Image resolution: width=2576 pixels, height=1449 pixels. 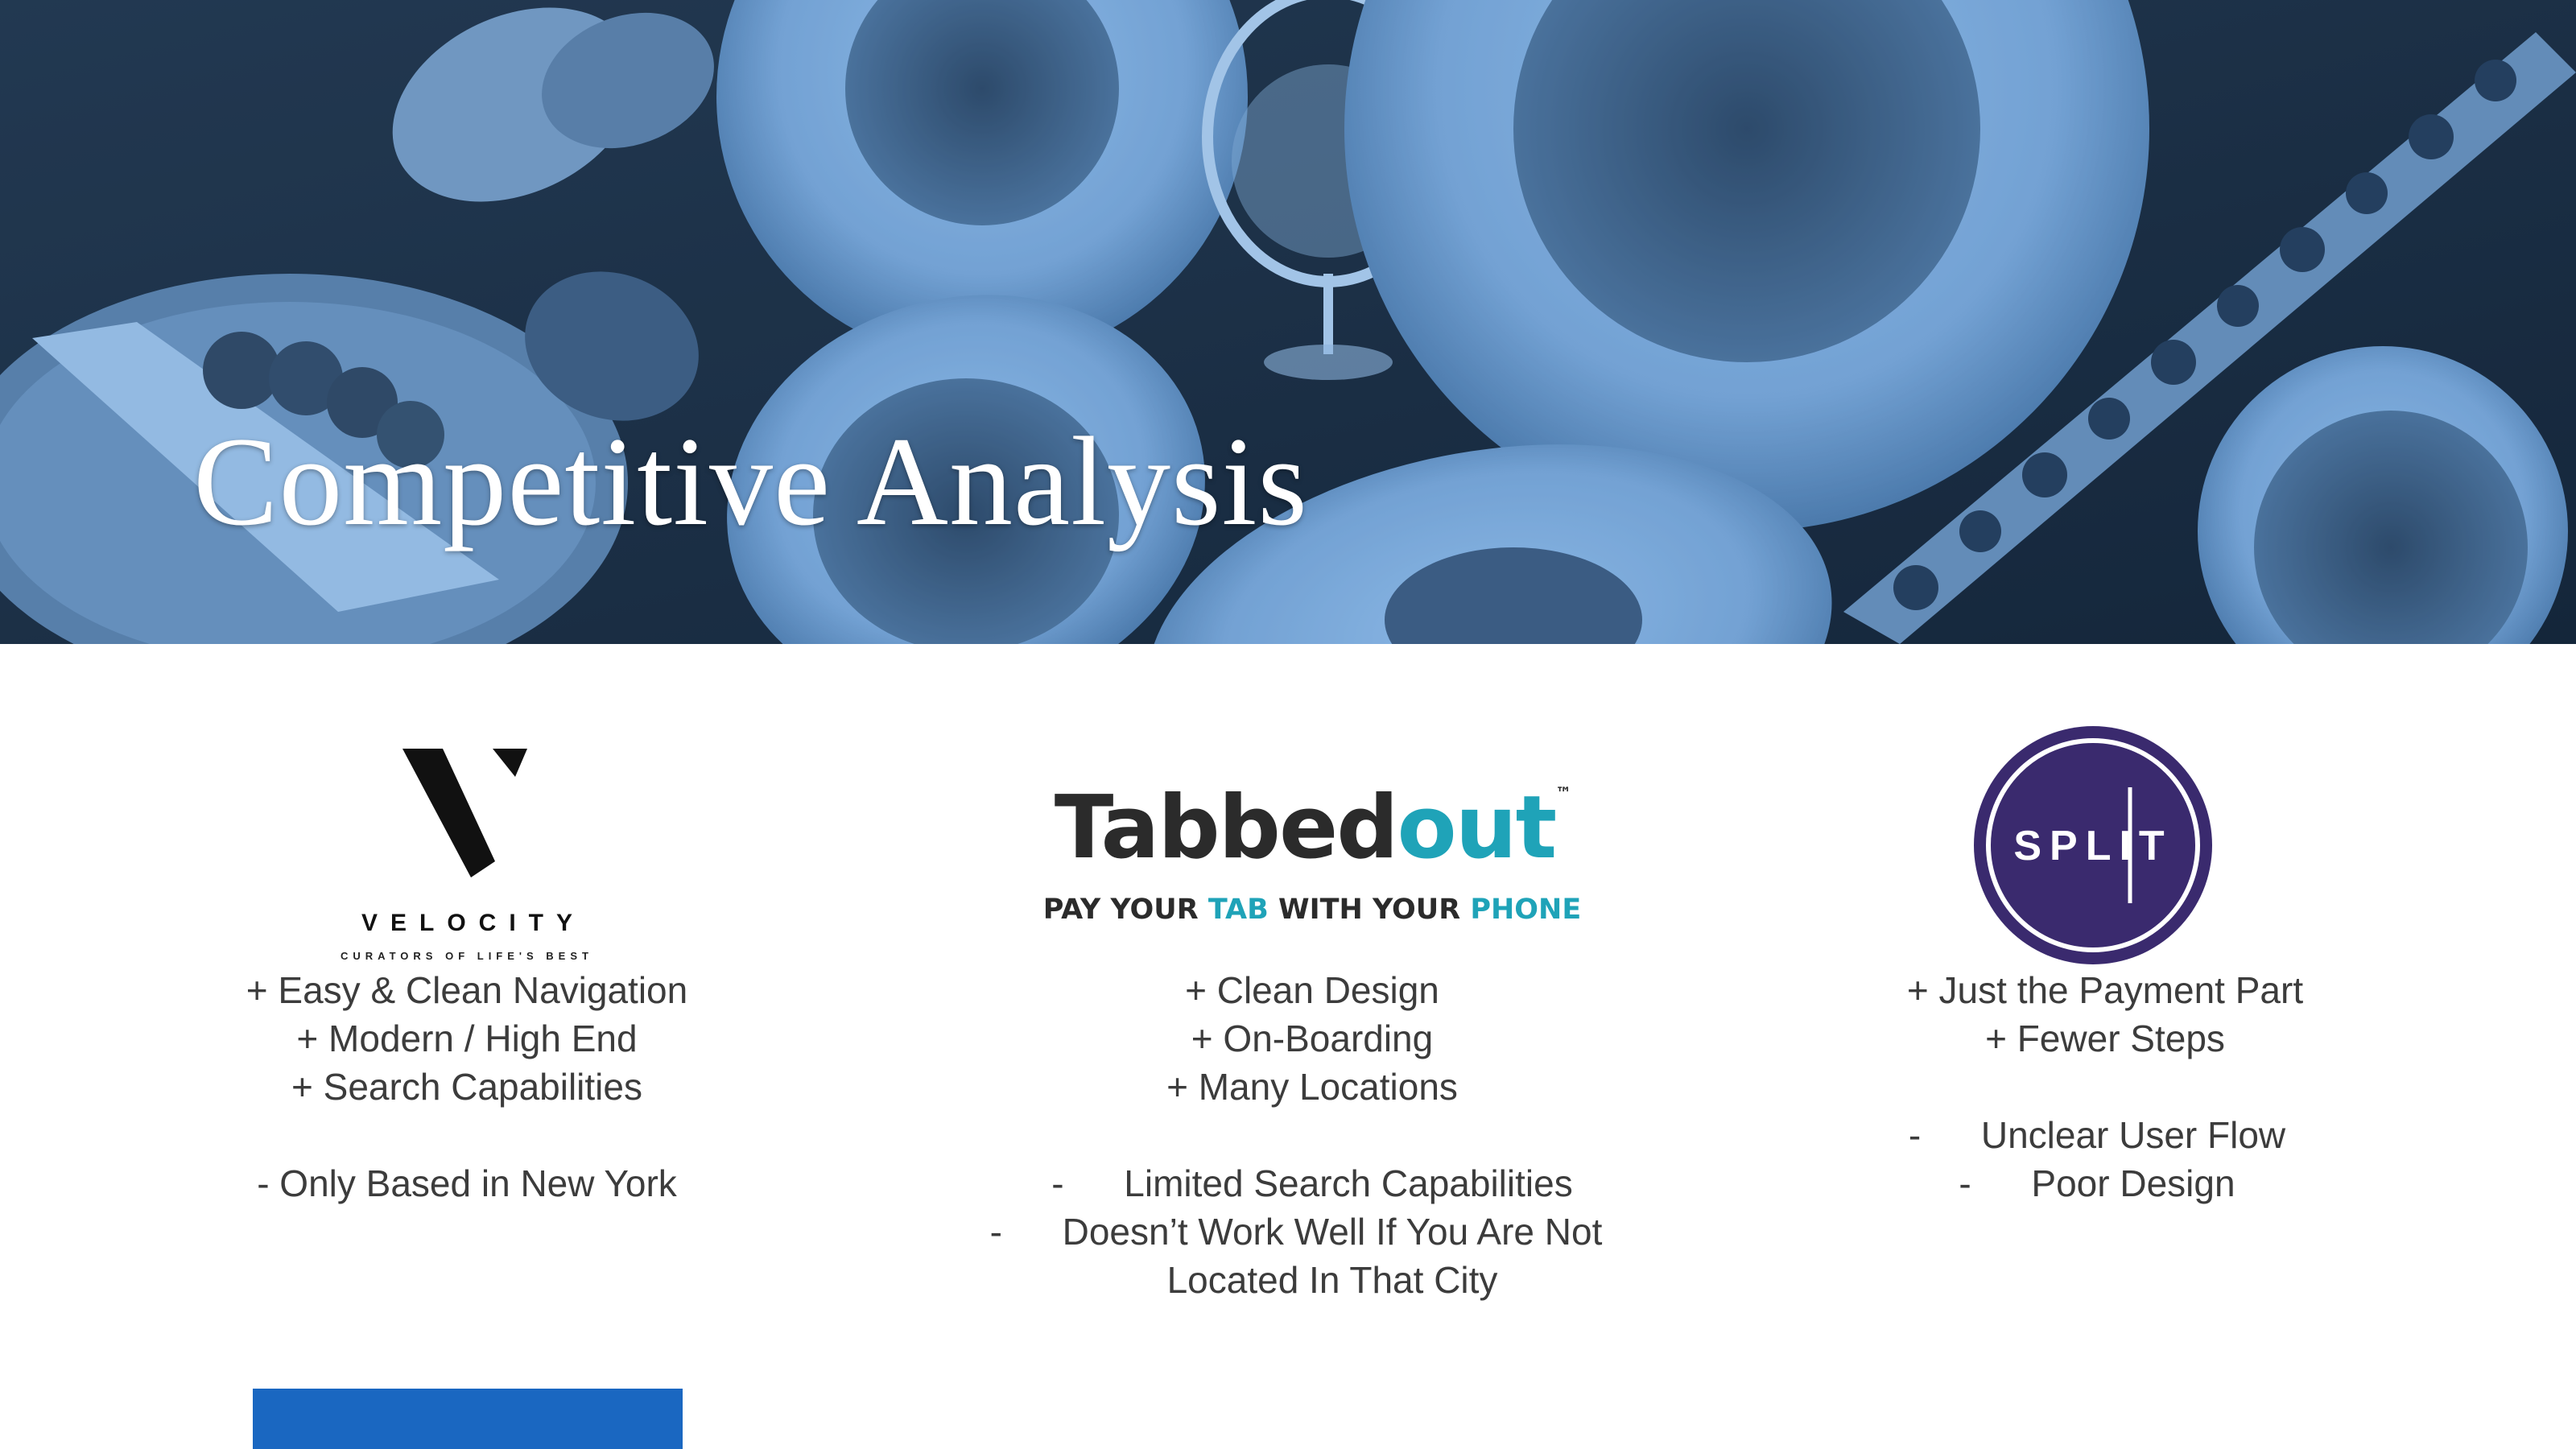 I want to click on split-wordmark: SPLIT, so click(x=2092, y=846).